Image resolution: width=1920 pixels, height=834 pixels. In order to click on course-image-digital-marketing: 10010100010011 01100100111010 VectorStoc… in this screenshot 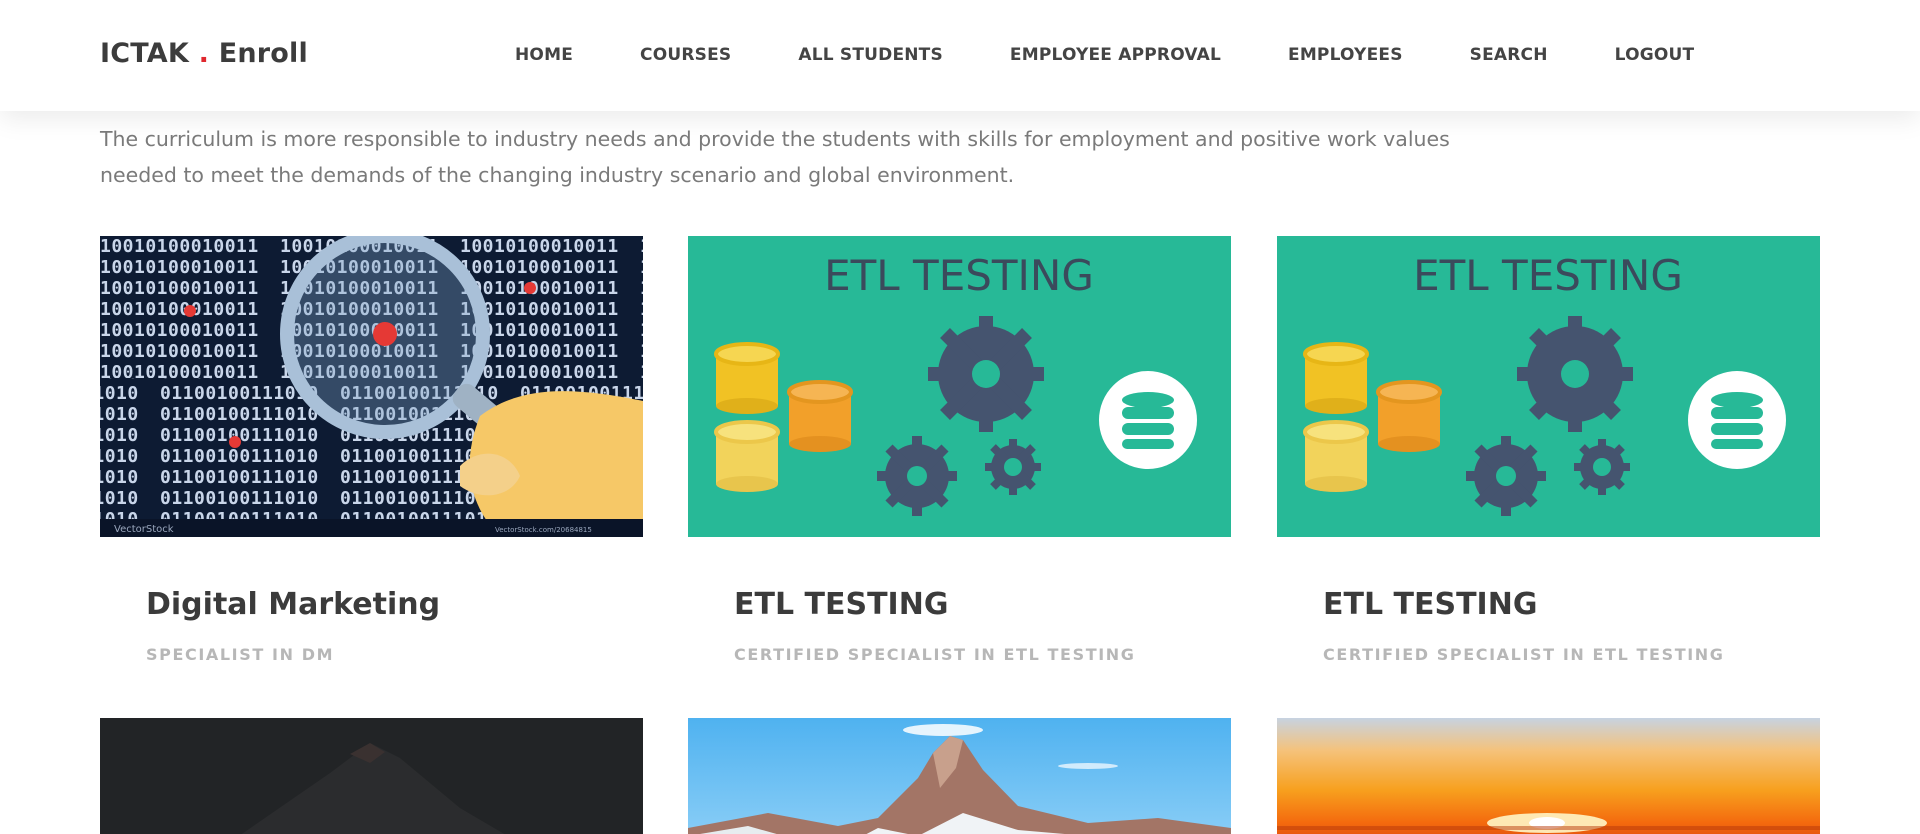, I will do `click(371, 386)`.